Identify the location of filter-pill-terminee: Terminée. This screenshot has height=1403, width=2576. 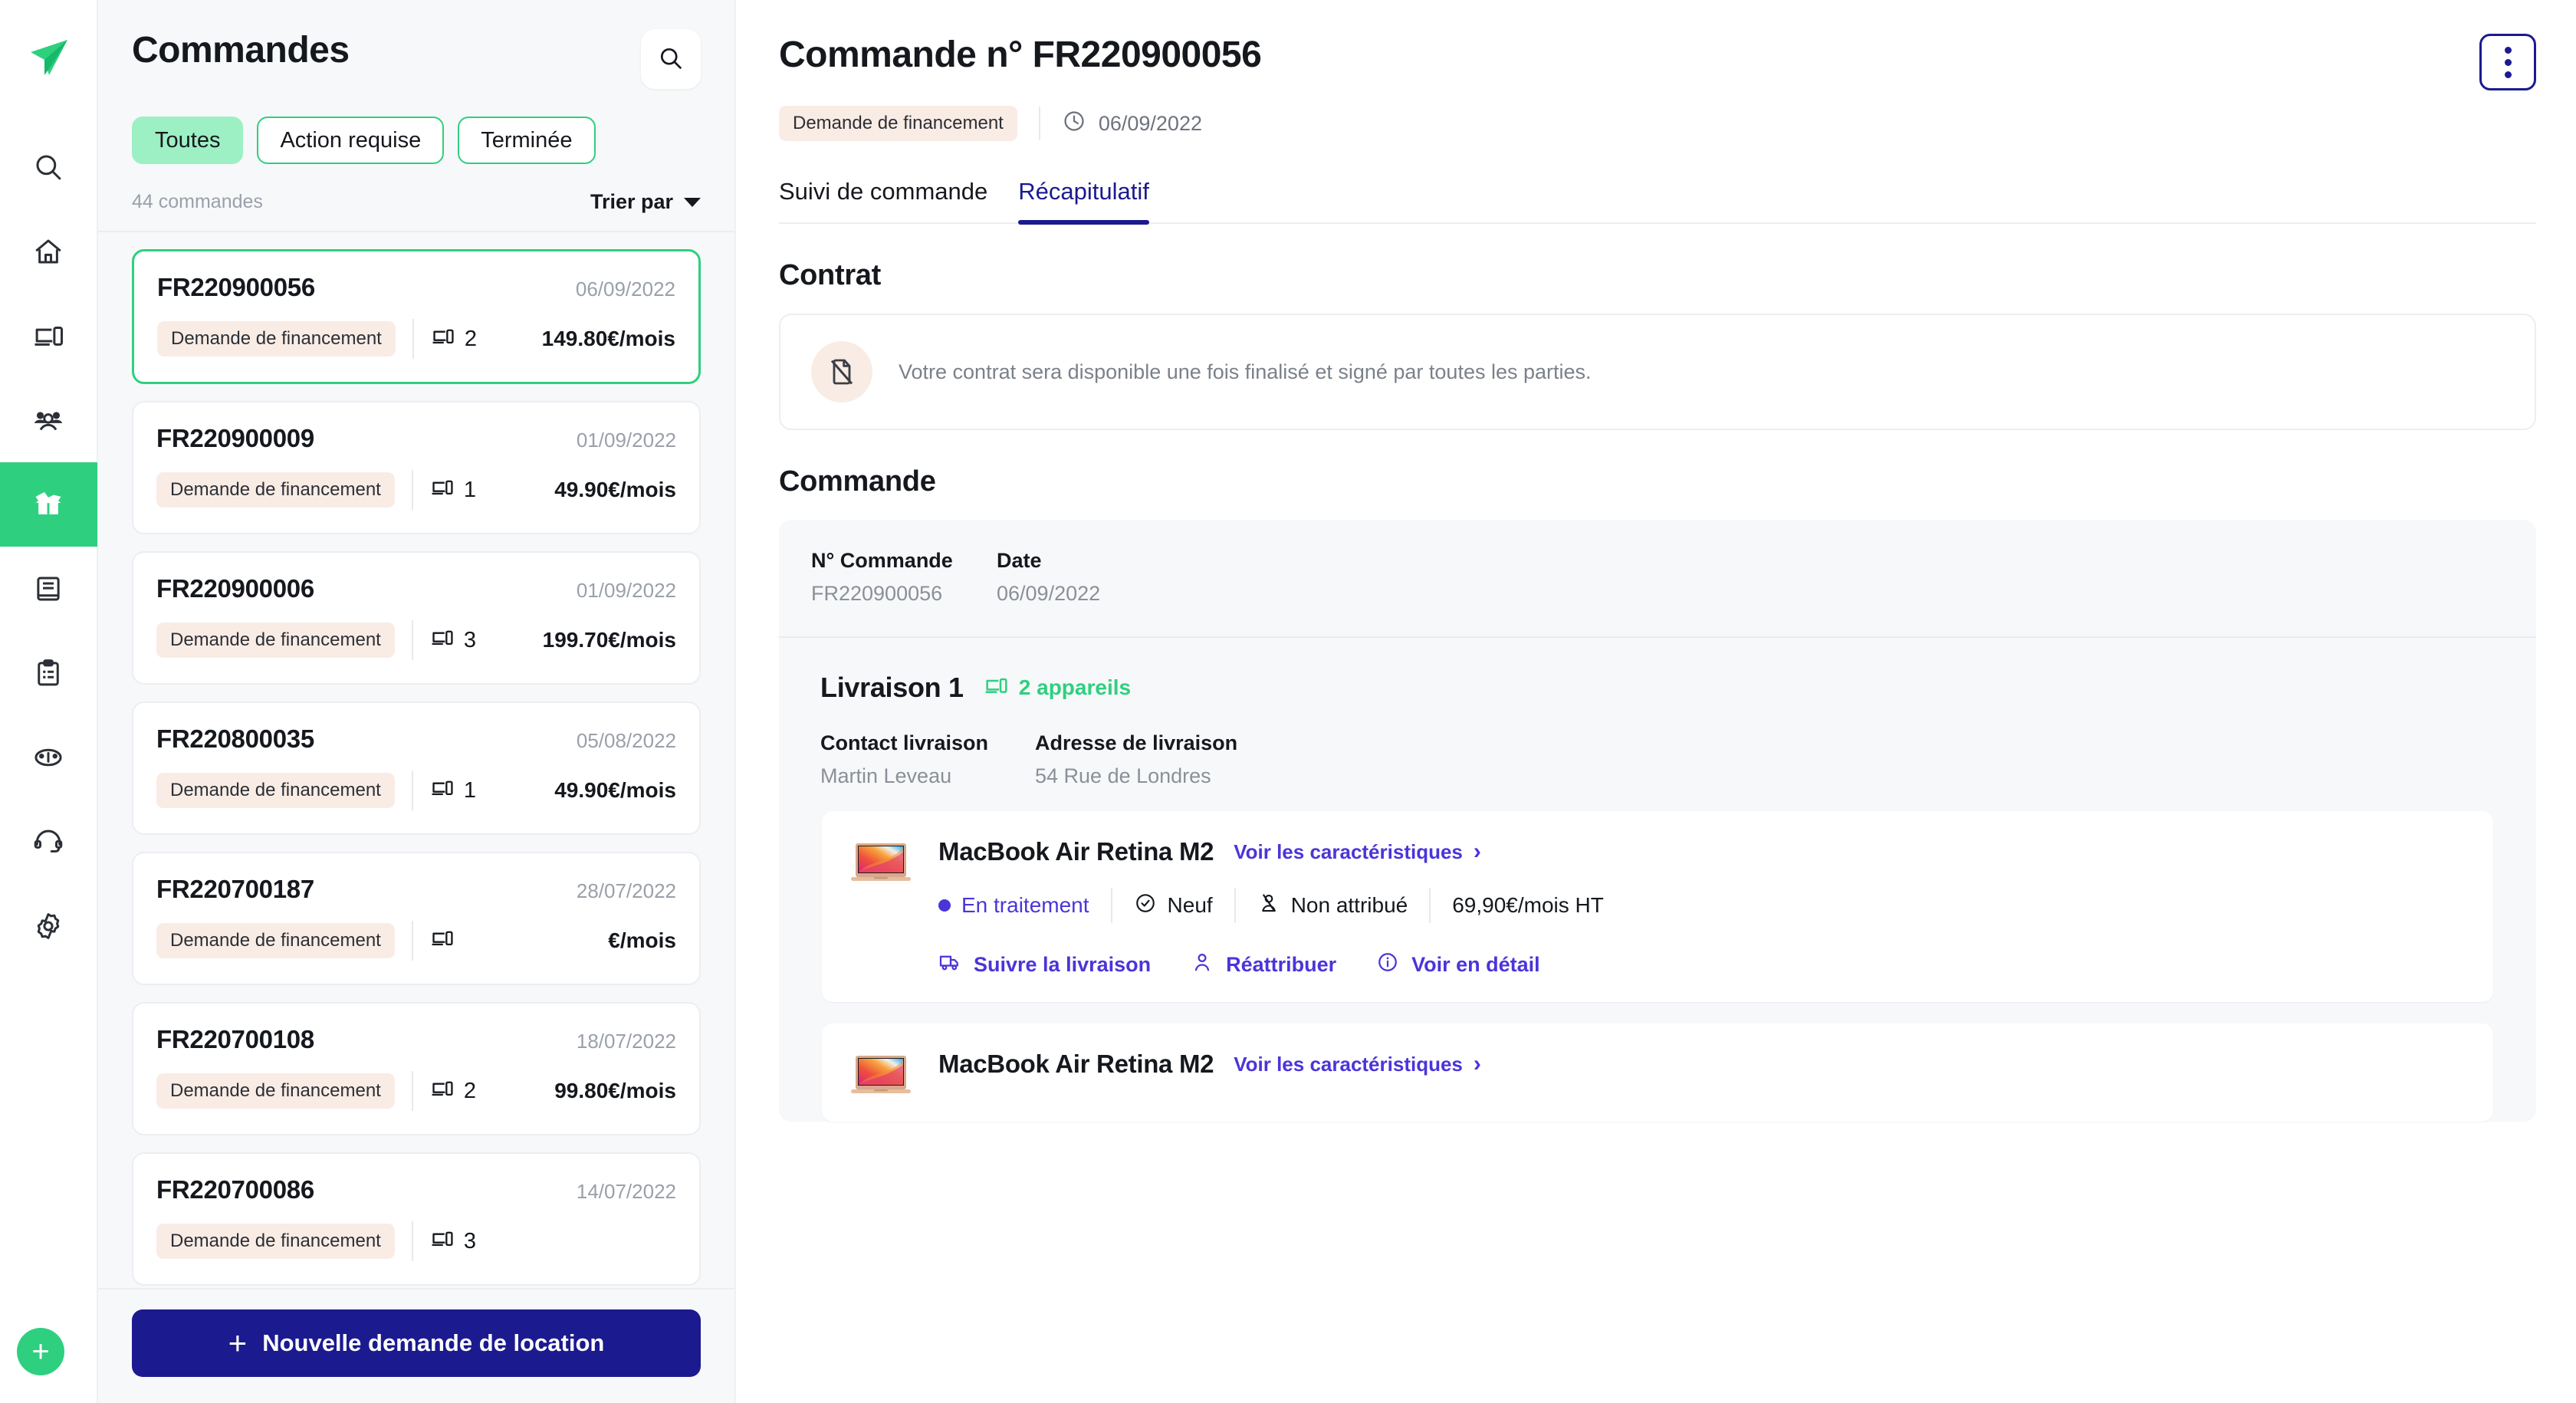
(527, 141).